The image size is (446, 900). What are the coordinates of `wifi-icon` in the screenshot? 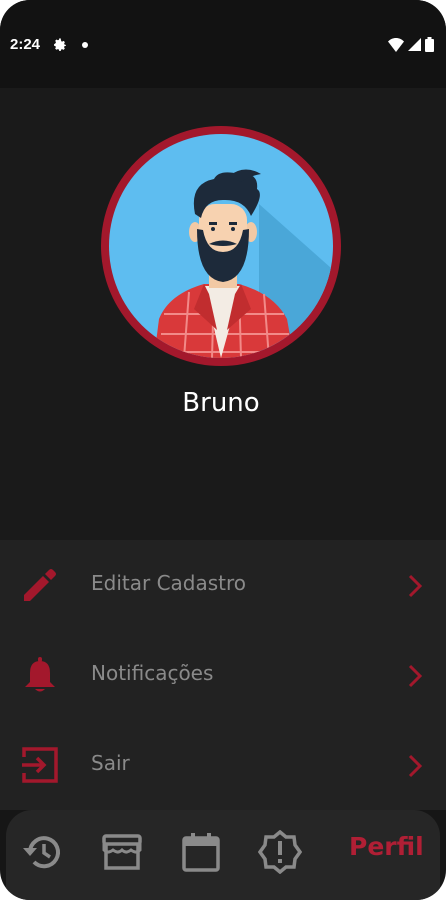 It's located at (396, 44).